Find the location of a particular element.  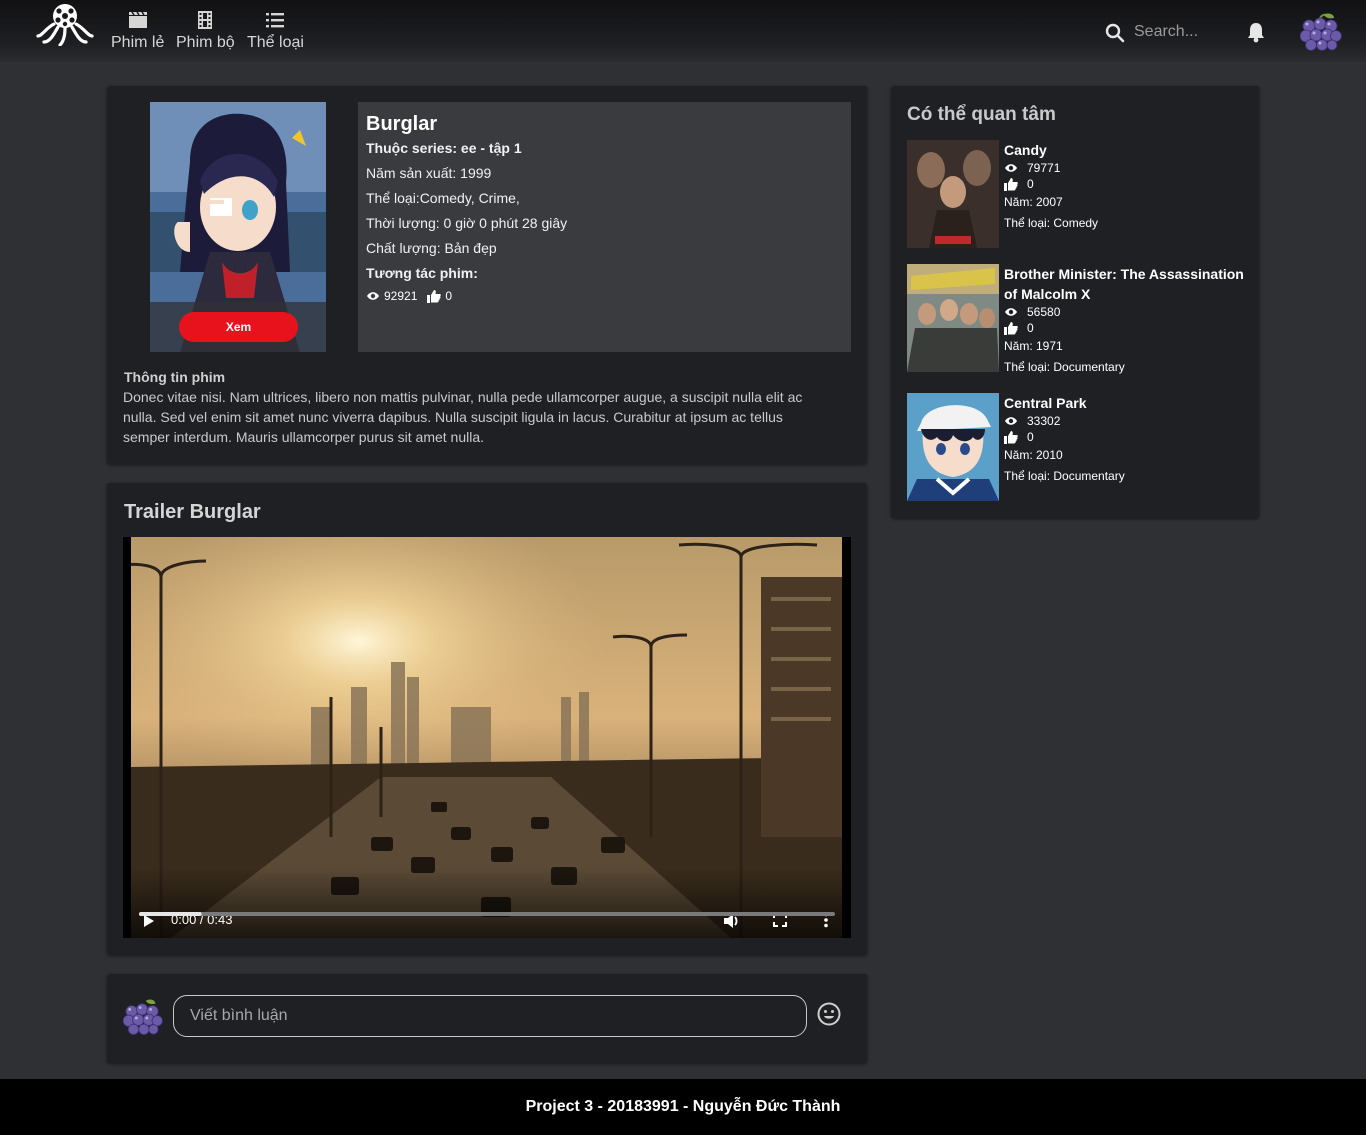

recommendation-year: Năm: 2010 is located at coordinates (1033, 455).